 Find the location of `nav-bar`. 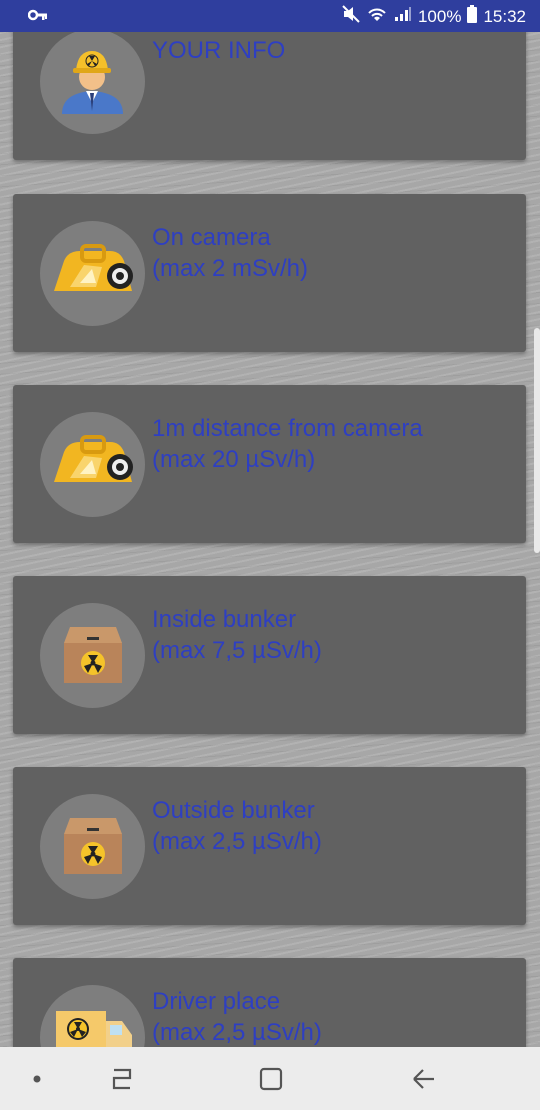

nav-bar is located at coordinates (270, 1078).